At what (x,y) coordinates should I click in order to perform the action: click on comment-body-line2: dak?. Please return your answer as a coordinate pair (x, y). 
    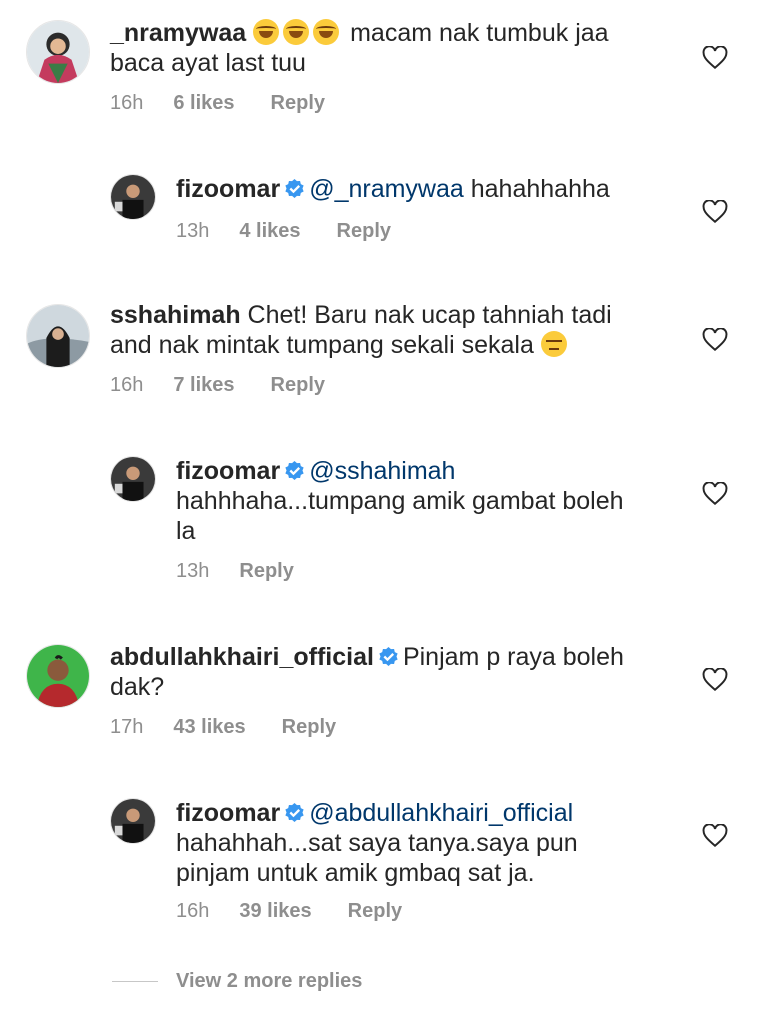
    Looking at the image, I should click on (137, 687).